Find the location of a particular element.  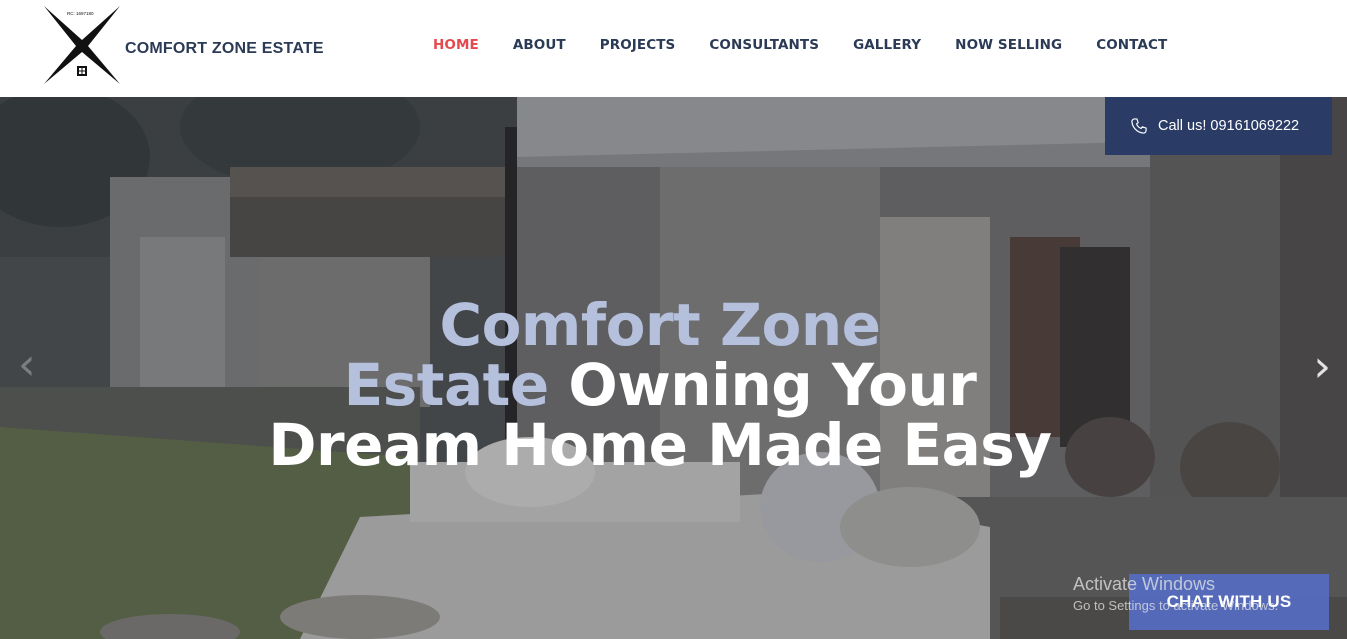

phone-icon is located at coordinates (1139, 126).